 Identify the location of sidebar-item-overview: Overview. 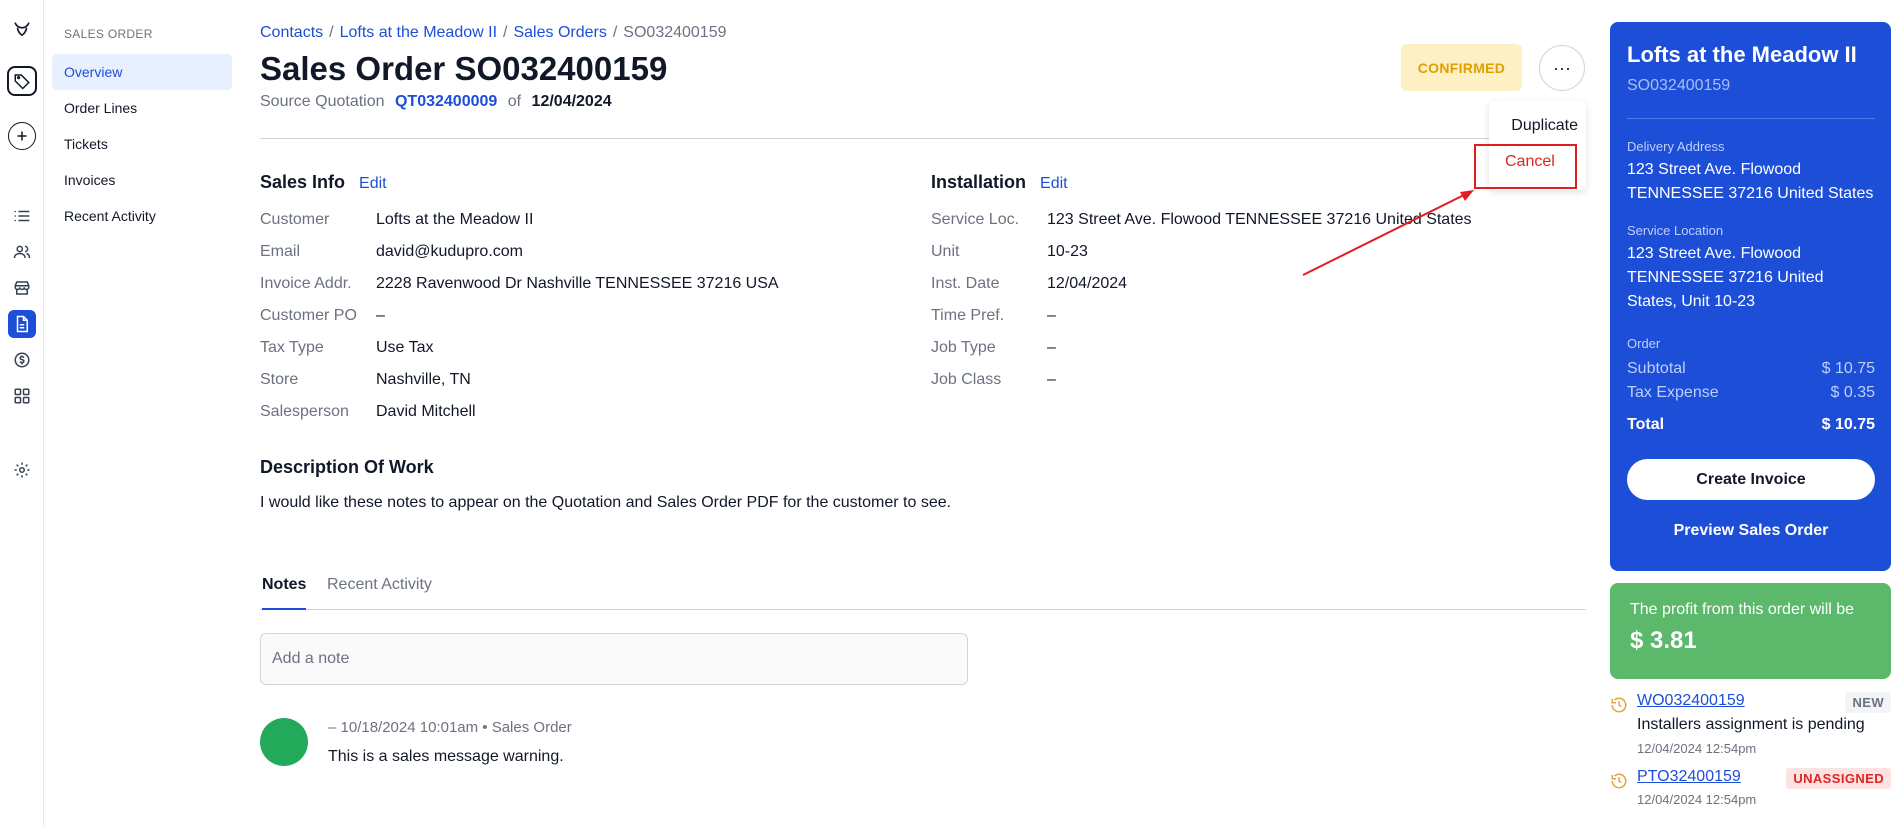
(142, 72).